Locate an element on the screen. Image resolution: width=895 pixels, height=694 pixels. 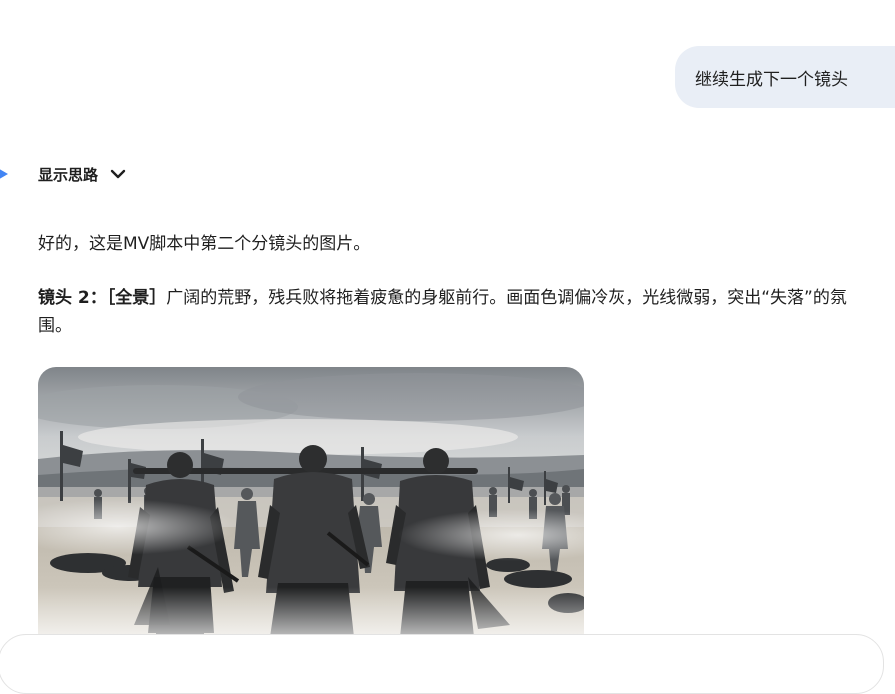
prompt-input-box is located at coordinates (442, 664).